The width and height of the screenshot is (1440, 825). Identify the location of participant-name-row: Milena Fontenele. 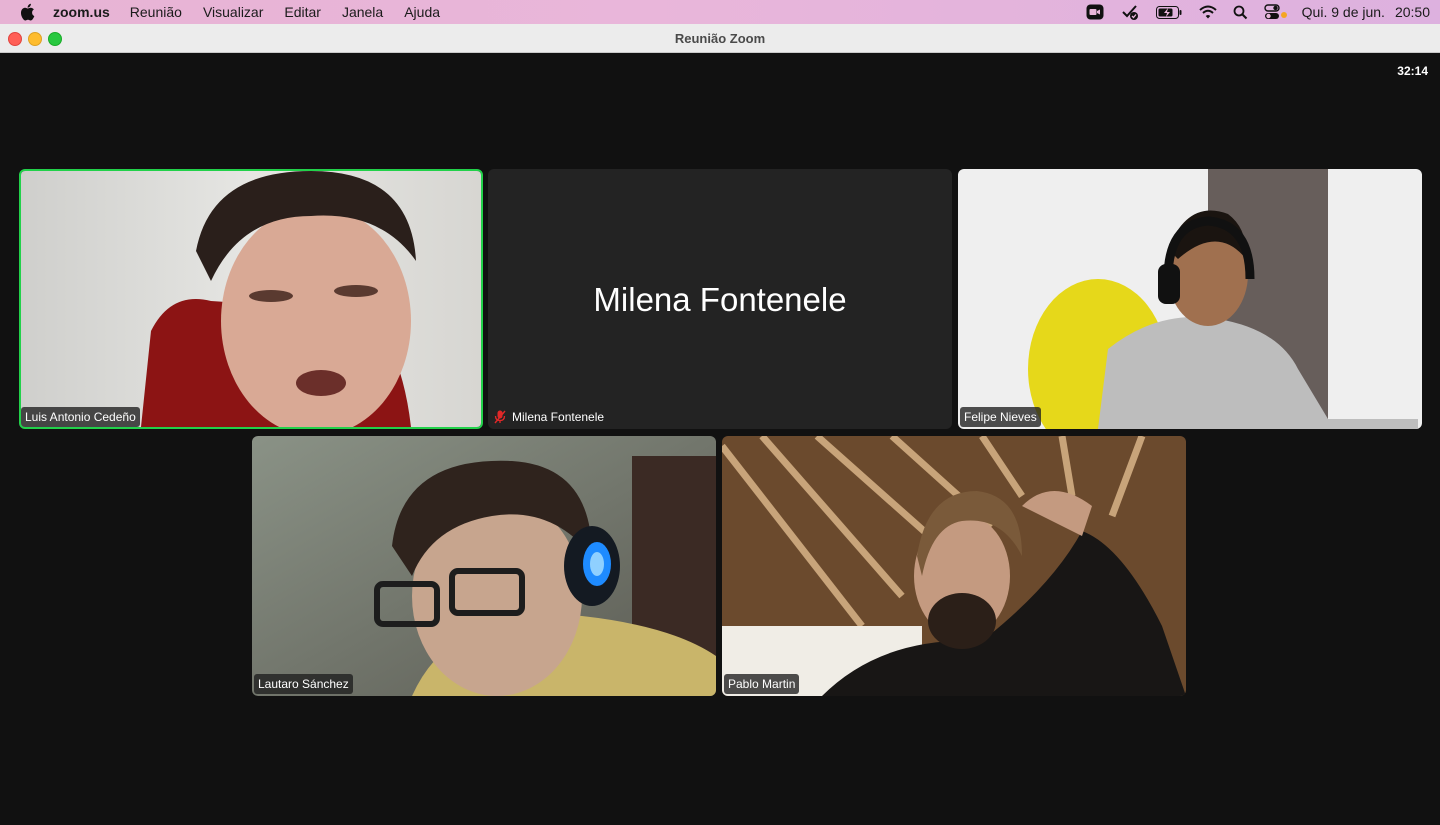
(549, 417).